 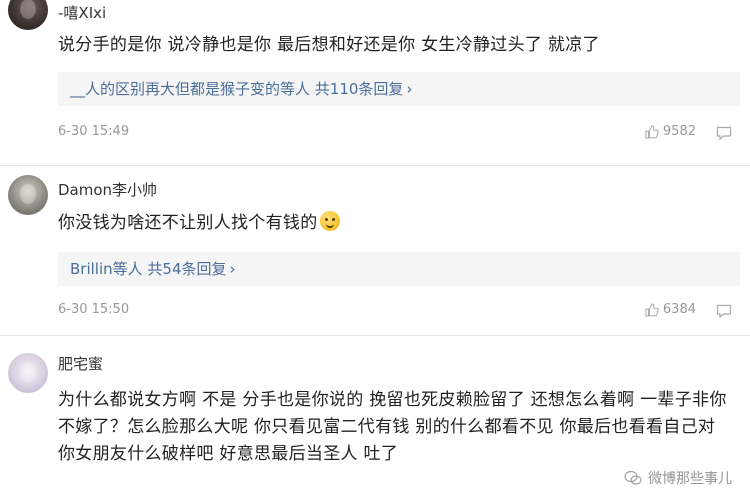 What do you see at coordinates (80, 363) in the screenshot?
I see `comment-username: 肥宅蜜` at bounding box center [80, 363].